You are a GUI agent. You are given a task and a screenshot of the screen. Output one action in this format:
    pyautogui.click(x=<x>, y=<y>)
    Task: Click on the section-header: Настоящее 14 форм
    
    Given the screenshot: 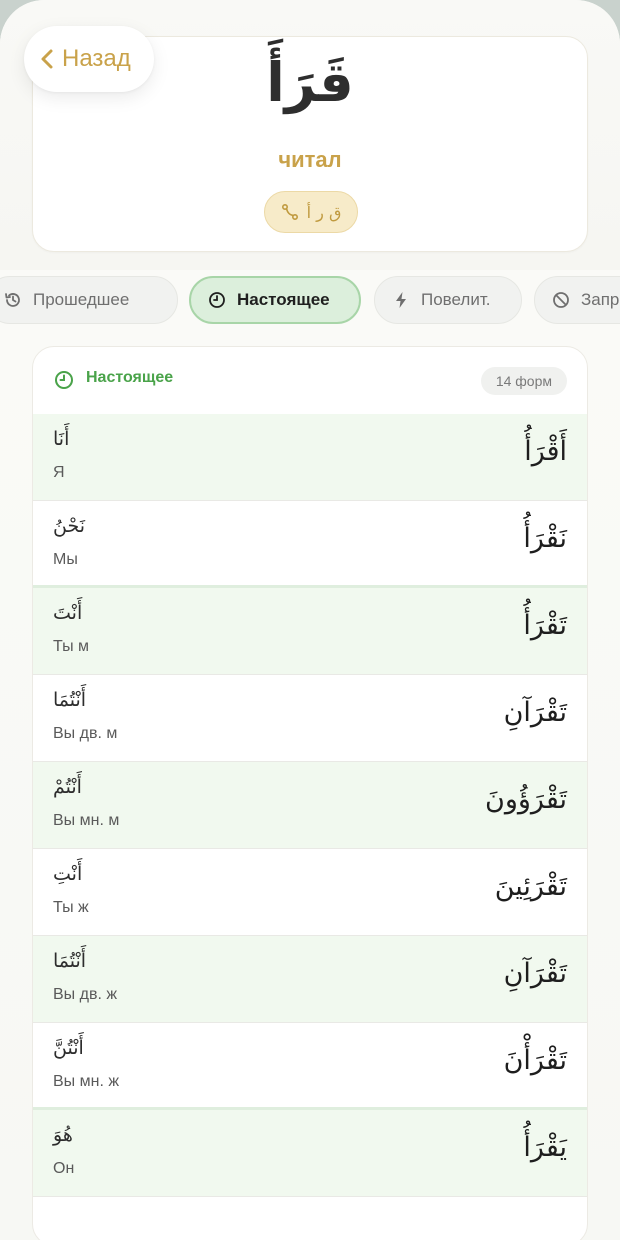 What is the action you would take?
    pyautogui.click(x=310, y=380)
    